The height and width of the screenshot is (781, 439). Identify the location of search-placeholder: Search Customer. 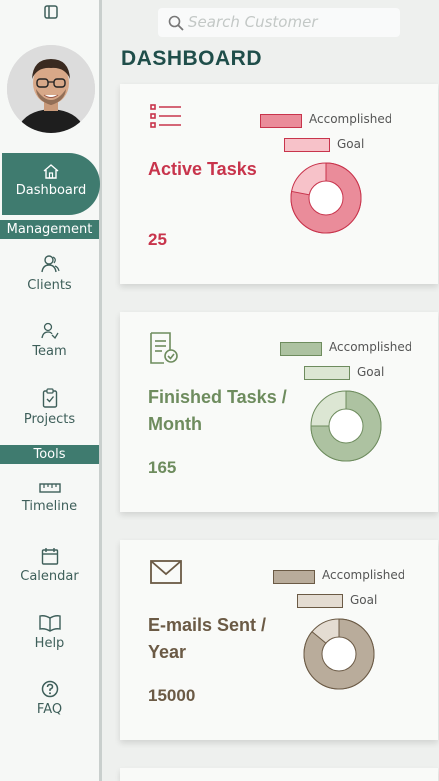
(253, 22).